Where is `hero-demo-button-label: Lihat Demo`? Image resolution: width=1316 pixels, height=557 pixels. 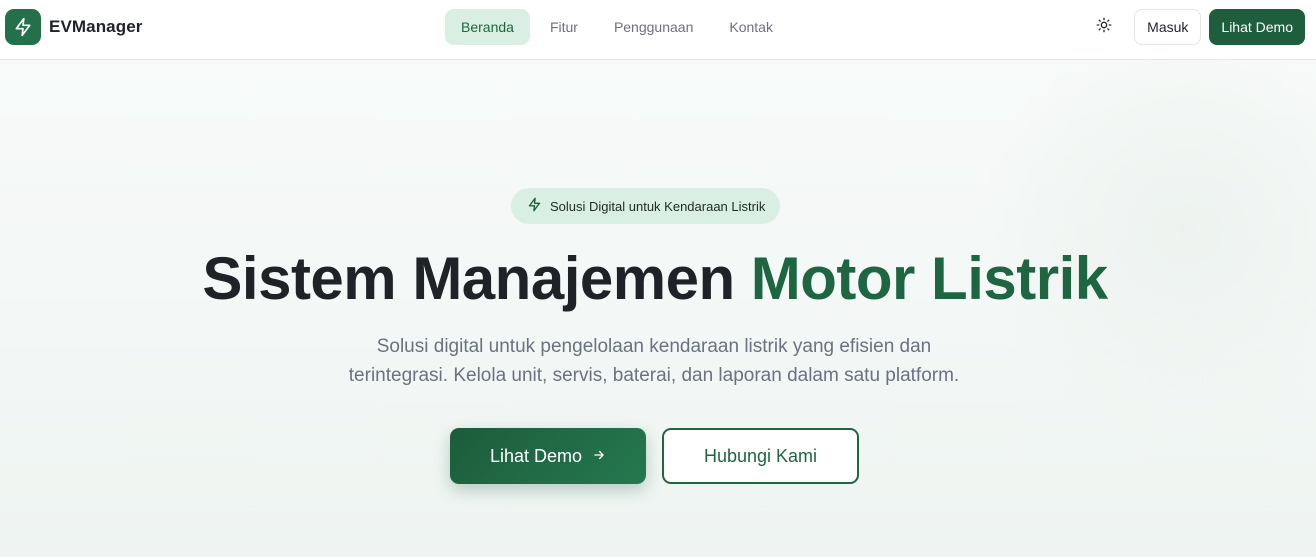 hero-demo-button-label: Lihat Demo is located at coordinates (536, 455).